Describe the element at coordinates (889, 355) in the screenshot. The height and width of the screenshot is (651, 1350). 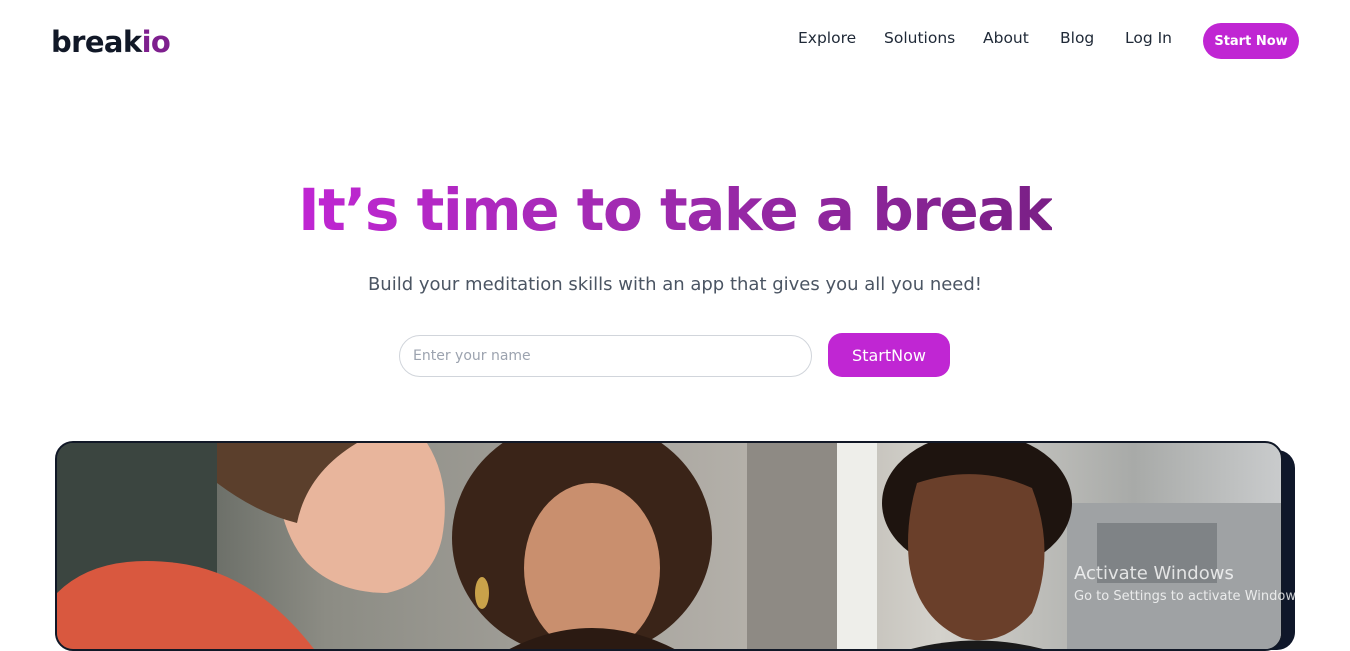
I see `hero-start-now-button: StartNow` at that location.